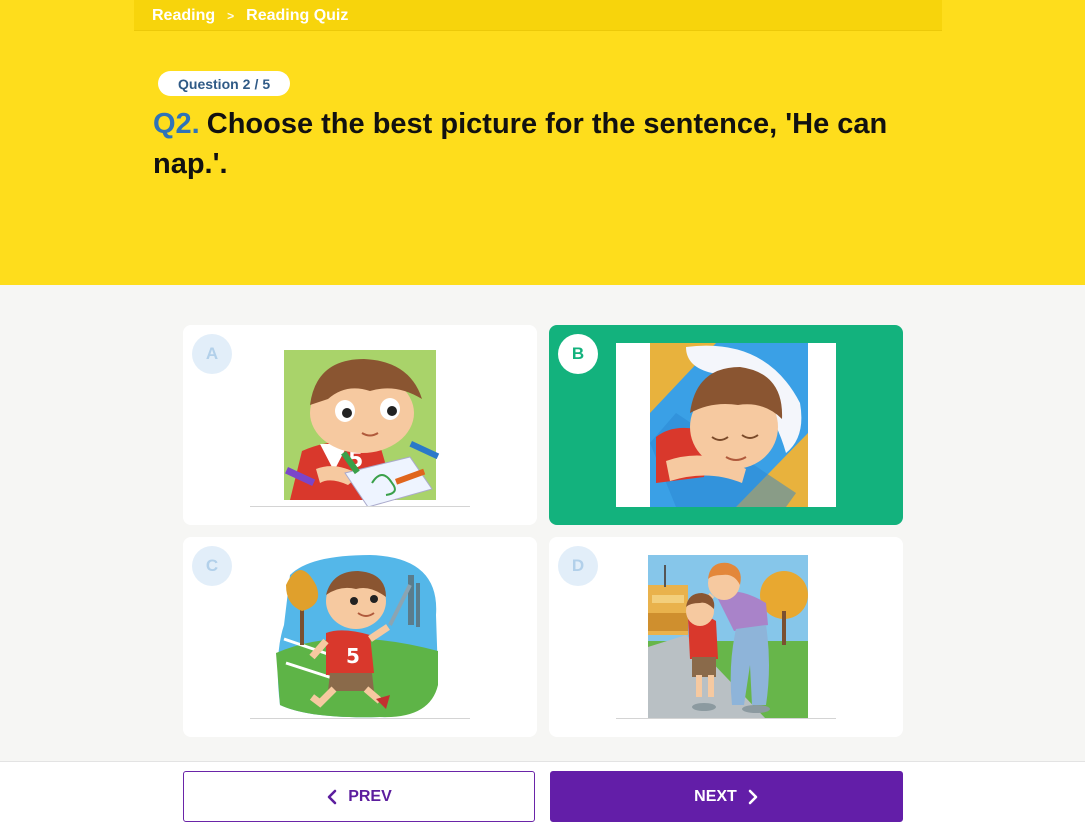 This screenshot has width=1085, height=830. What do you see at coordinates (183, 16) in the screenshot?
I see `breadcrumb-reading-link: Reading` at bounding box center [183, 16].